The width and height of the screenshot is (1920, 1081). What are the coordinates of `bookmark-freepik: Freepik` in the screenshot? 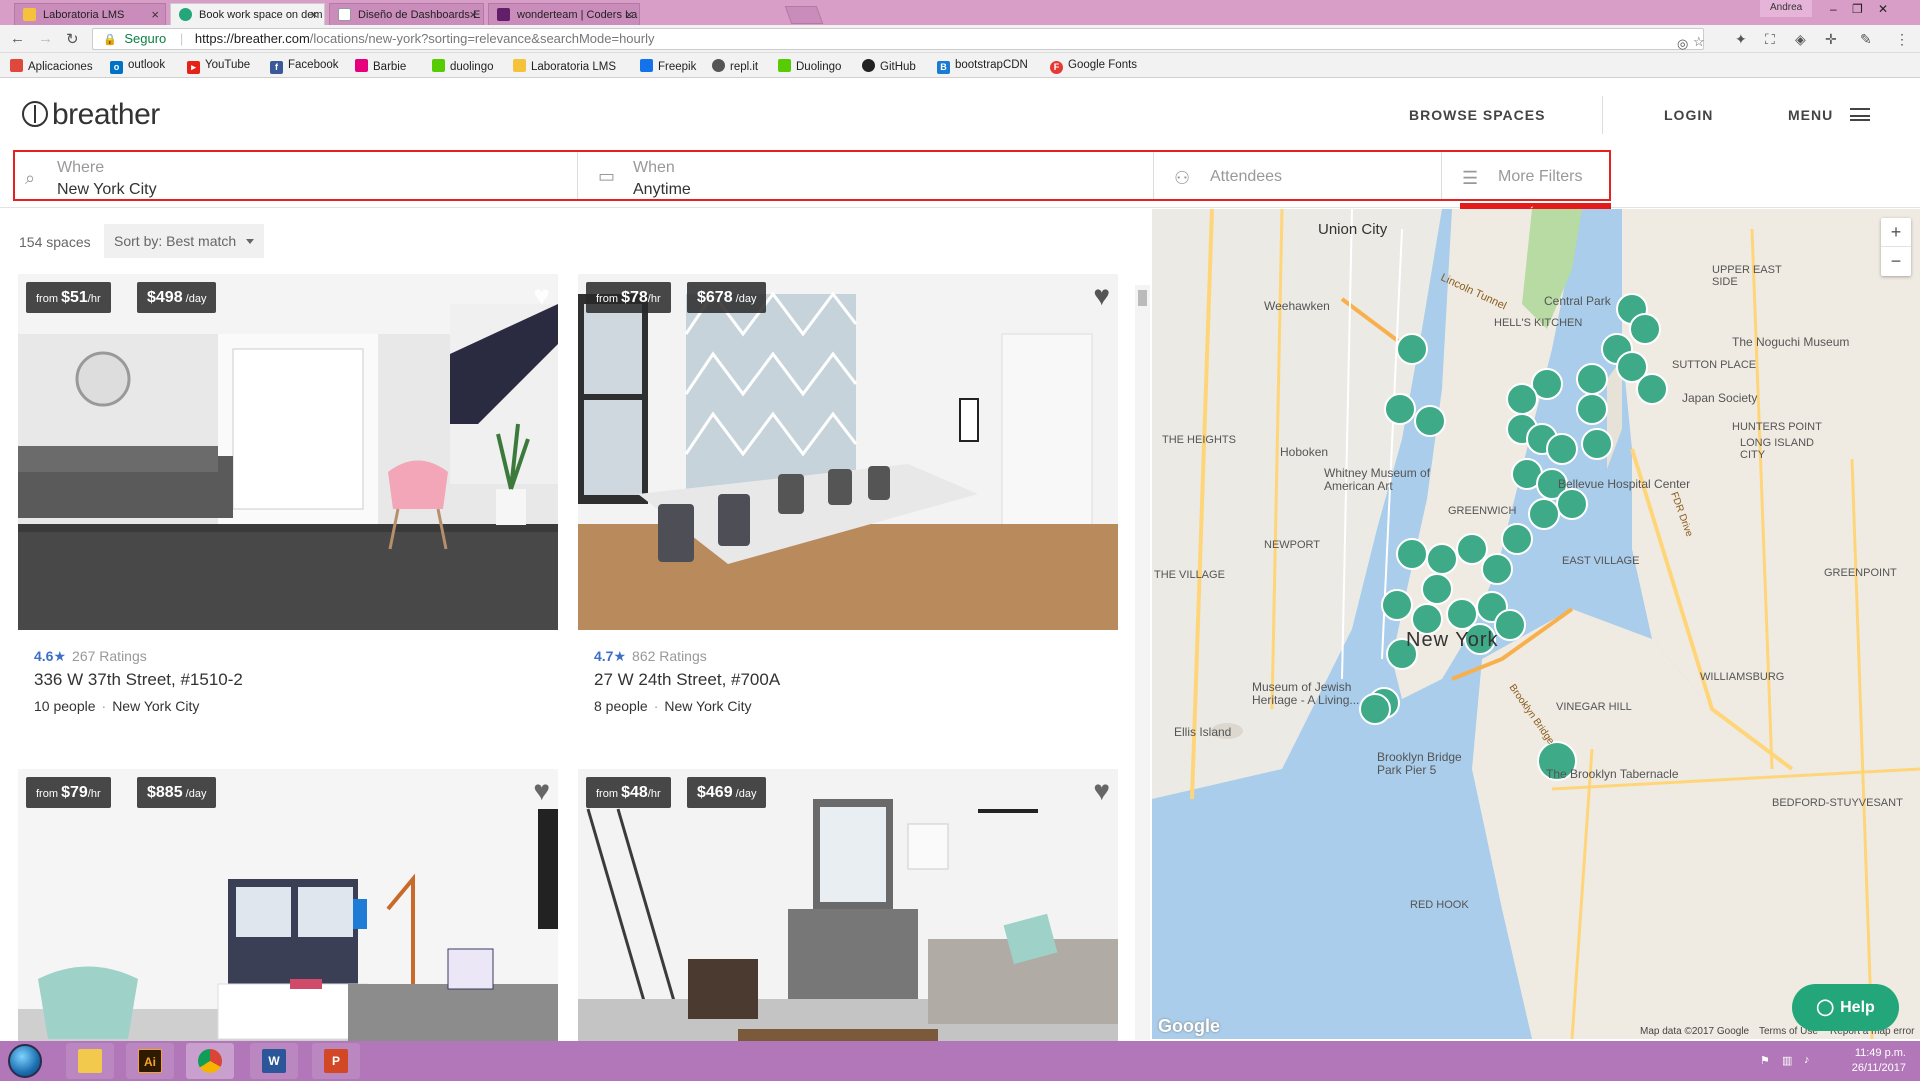 It's located at (668, 66).